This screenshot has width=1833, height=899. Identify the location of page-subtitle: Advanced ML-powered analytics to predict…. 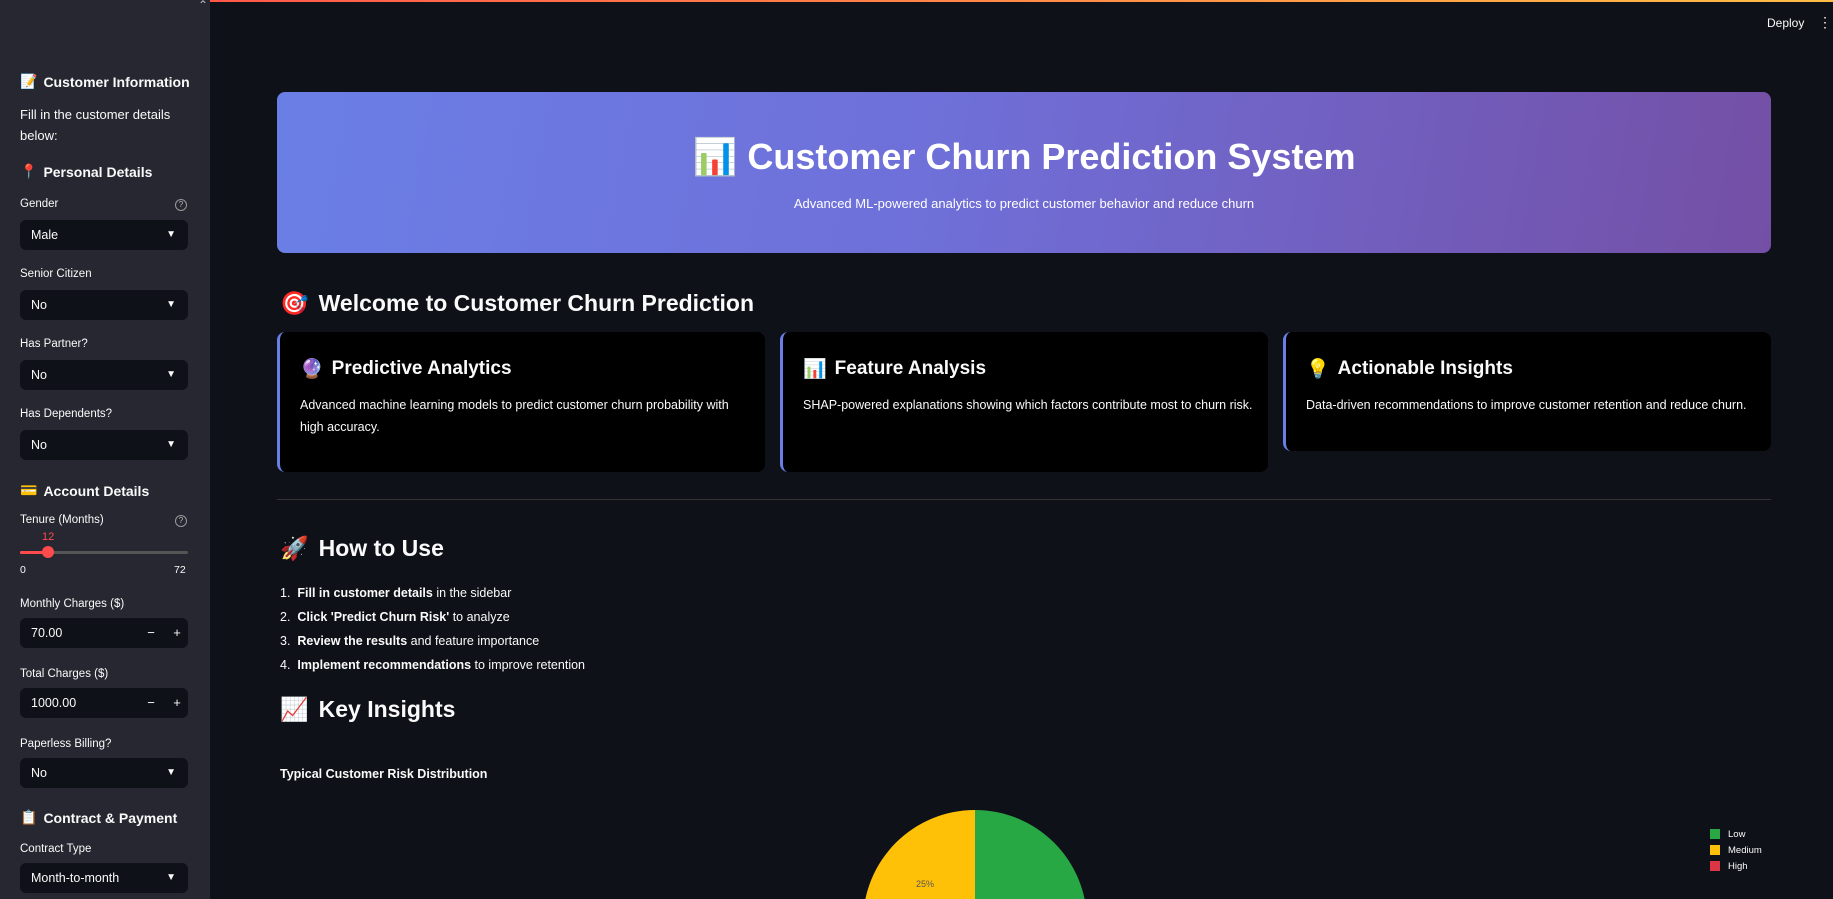
(1024, 203).